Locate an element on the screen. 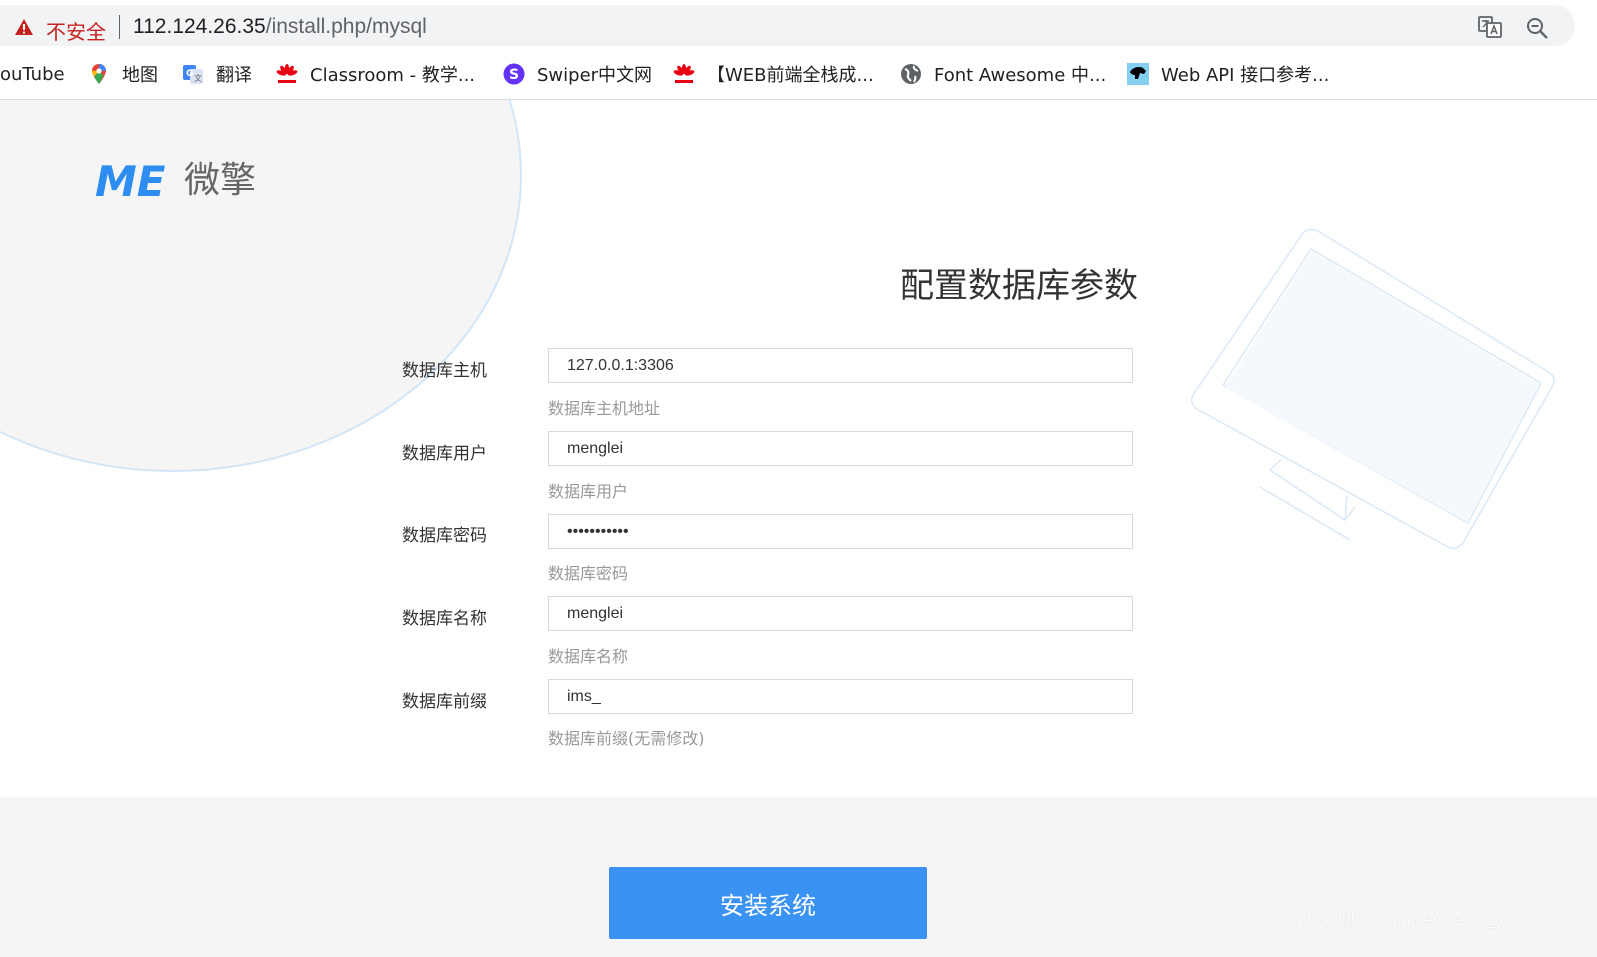  url-text: 112.124.26.35/install.php/mysql is located at coordinates (280, 27).